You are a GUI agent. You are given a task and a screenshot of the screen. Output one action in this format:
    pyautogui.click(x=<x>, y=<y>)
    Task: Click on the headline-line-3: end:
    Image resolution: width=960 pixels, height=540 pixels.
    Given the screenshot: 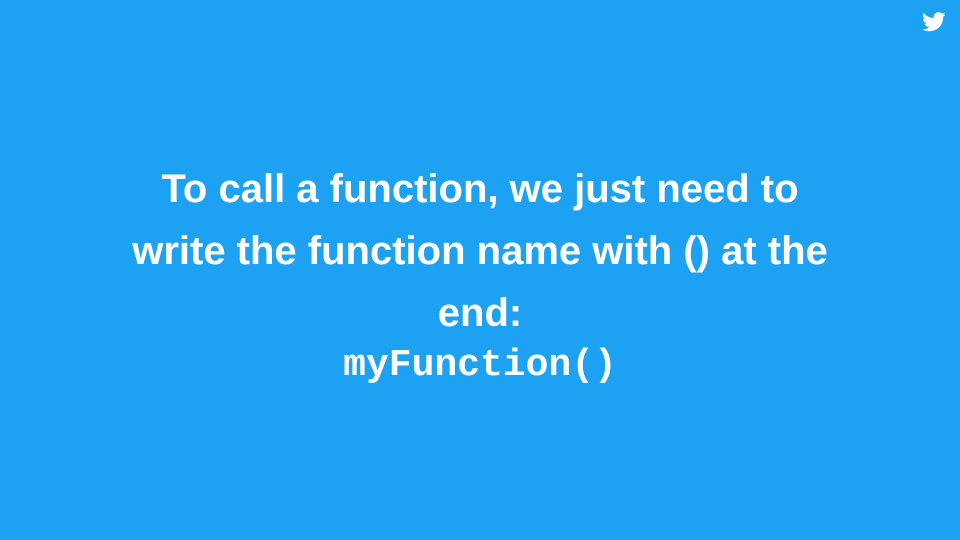 What is the action you would take?
    pyautogui.click(x=480, y=313)
    